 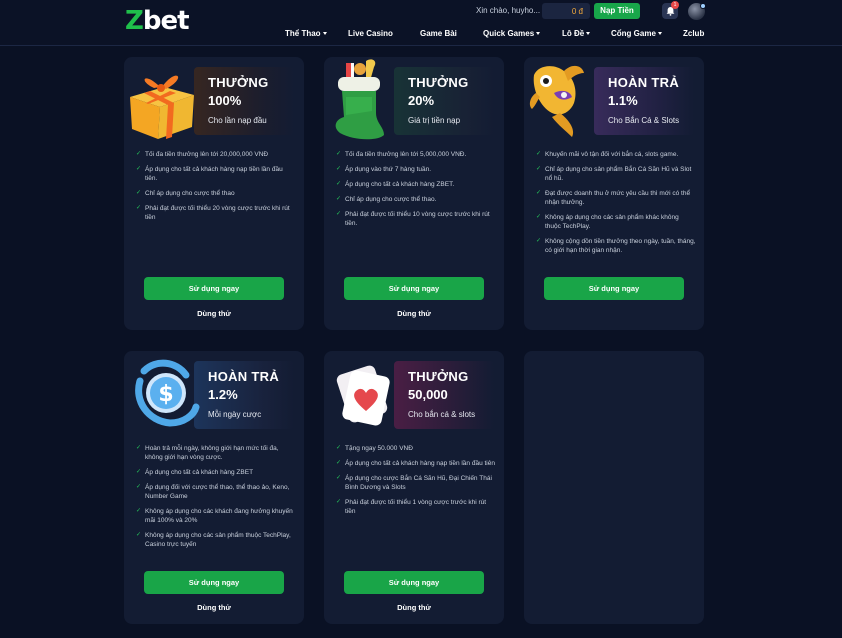 What do you see at coordinates (512, 33) in the screenshot?
I see `nav-quick-games: Quick Games` at bounding box center [512, 33].